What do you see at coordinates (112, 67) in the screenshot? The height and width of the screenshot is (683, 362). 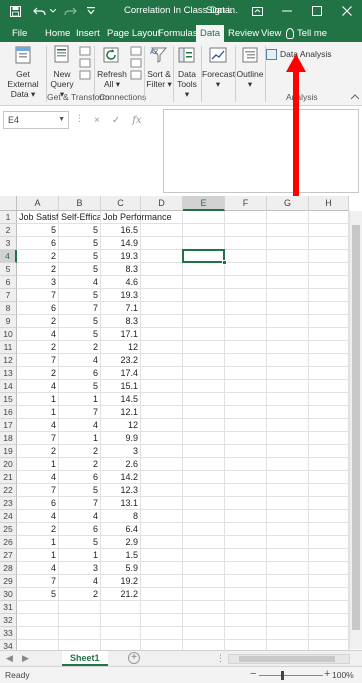 I see `refresh-all-button: Refresh All ▾` at bounding box center [112, 67].